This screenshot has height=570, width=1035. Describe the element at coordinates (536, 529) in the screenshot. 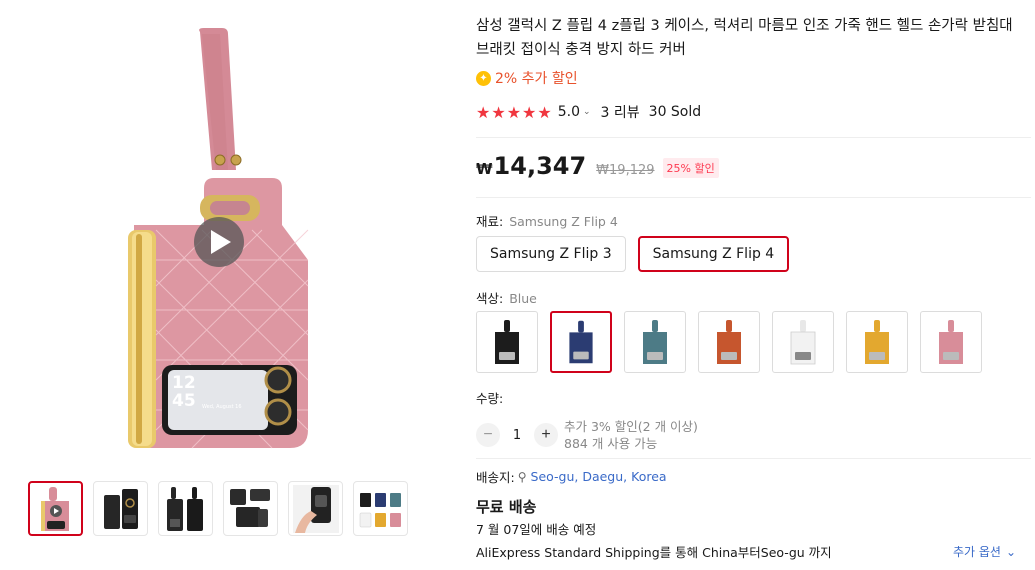

I see `delivery-eta: 7 월 07일에 배송 예정` at that location.